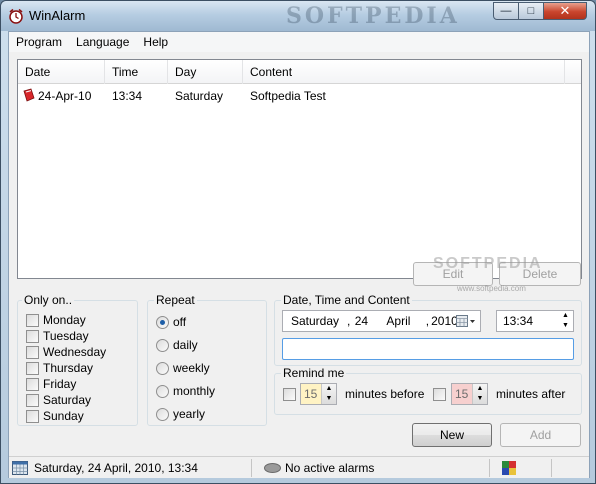 The height and width of the screenshot is (484, 596). Describe the element at coordinates (175, 300) in the screenshot. I see `repeat-label: Repeat` at that location.